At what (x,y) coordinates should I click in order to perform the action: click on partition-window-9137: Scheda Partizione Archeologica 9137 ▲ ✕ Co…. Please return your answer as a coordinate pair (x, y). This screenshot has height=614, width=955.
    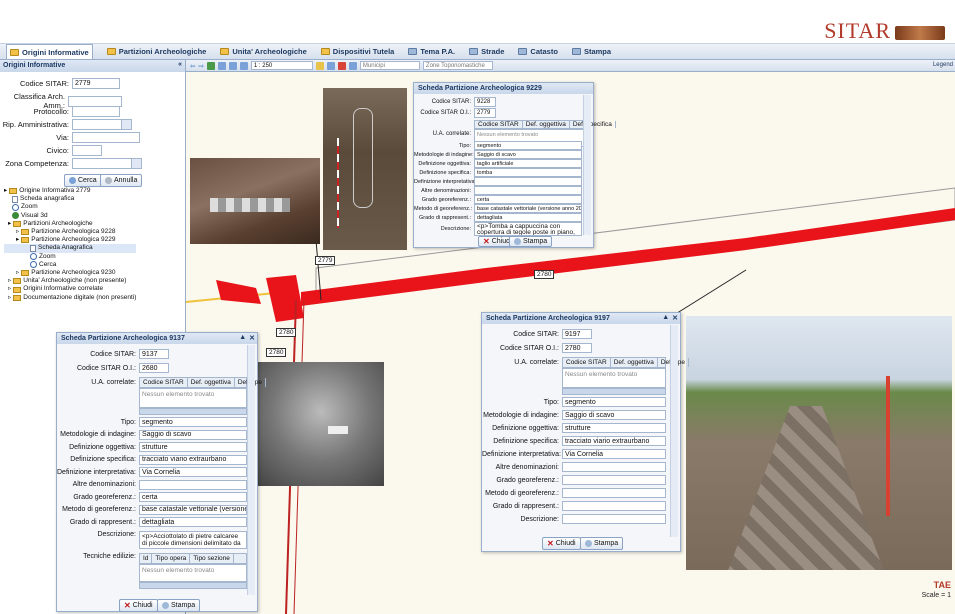
    Looking at the image, I should click on (161, 472).